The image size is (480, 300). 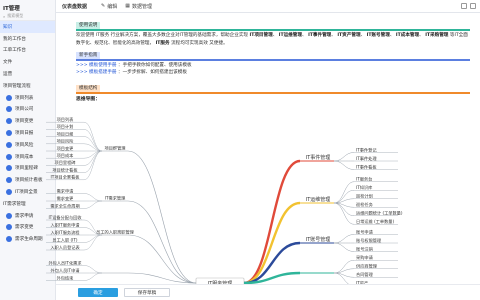 What do you see at coordinates (437, 35) in the screenshot?
I see `intro-bold-7: IT采购管理` at bounding box center [437, 35].